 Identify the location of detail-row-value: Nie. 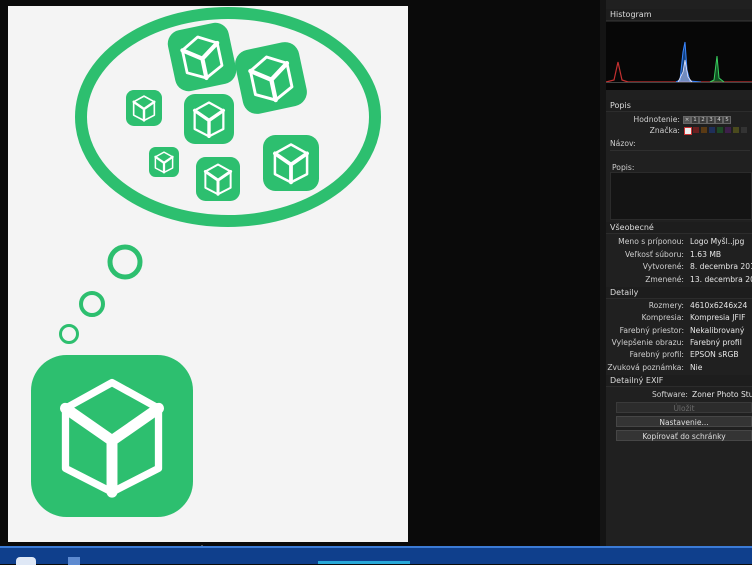
(696, 367).